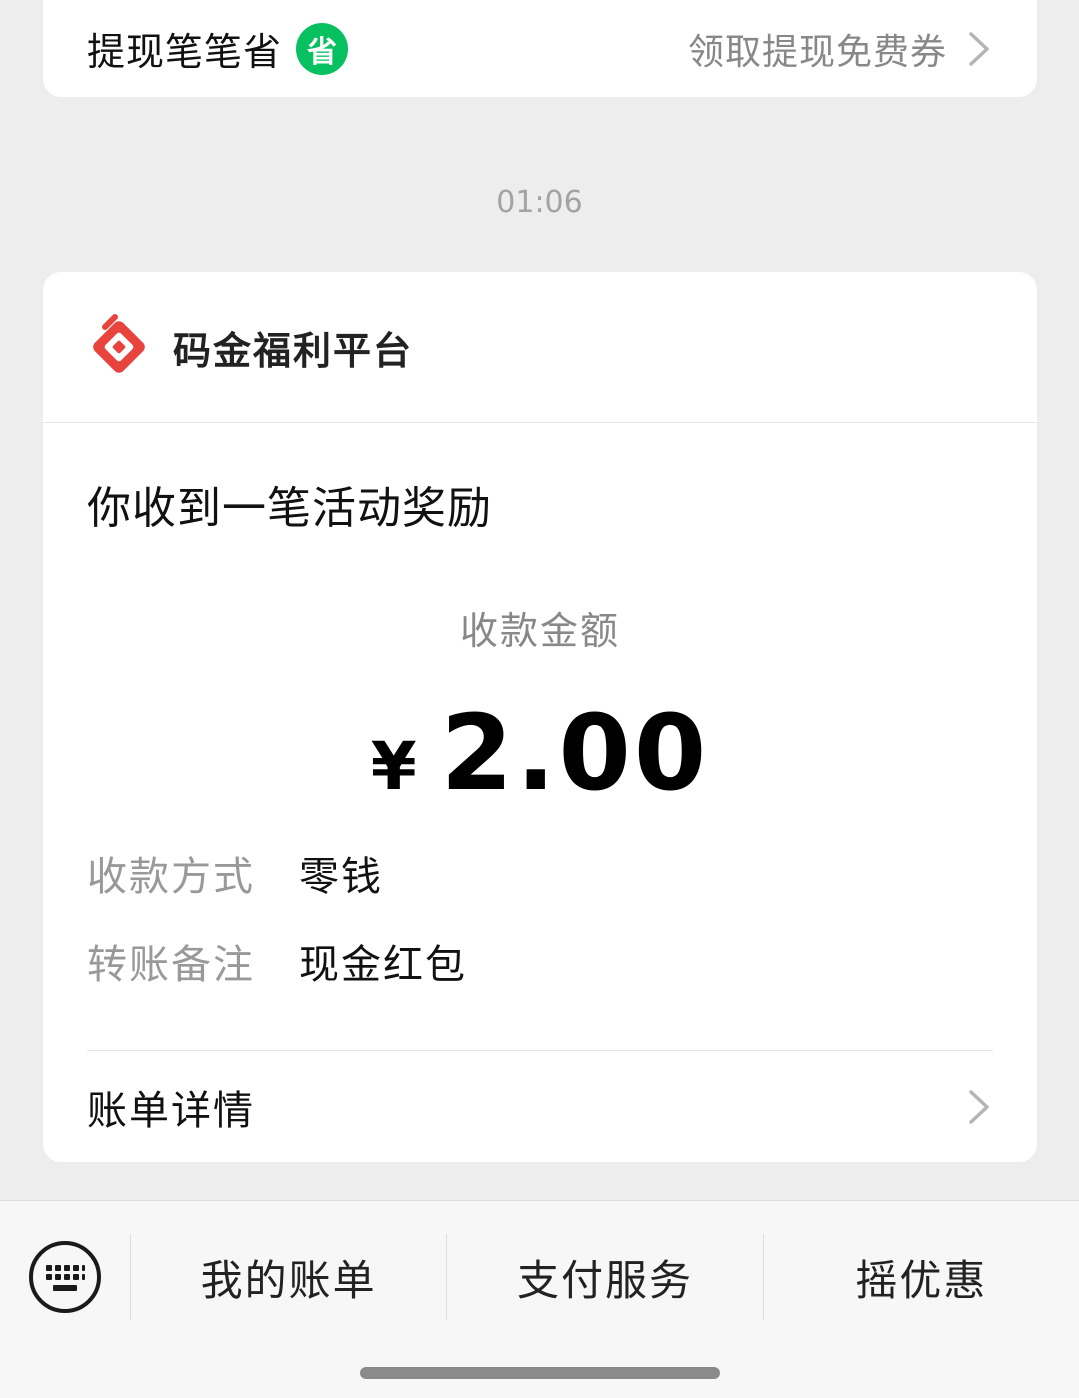 The height and width of the screenshot is (1398, 1079). I want to click on message-timestamp: 01:06, so click(539, 202).